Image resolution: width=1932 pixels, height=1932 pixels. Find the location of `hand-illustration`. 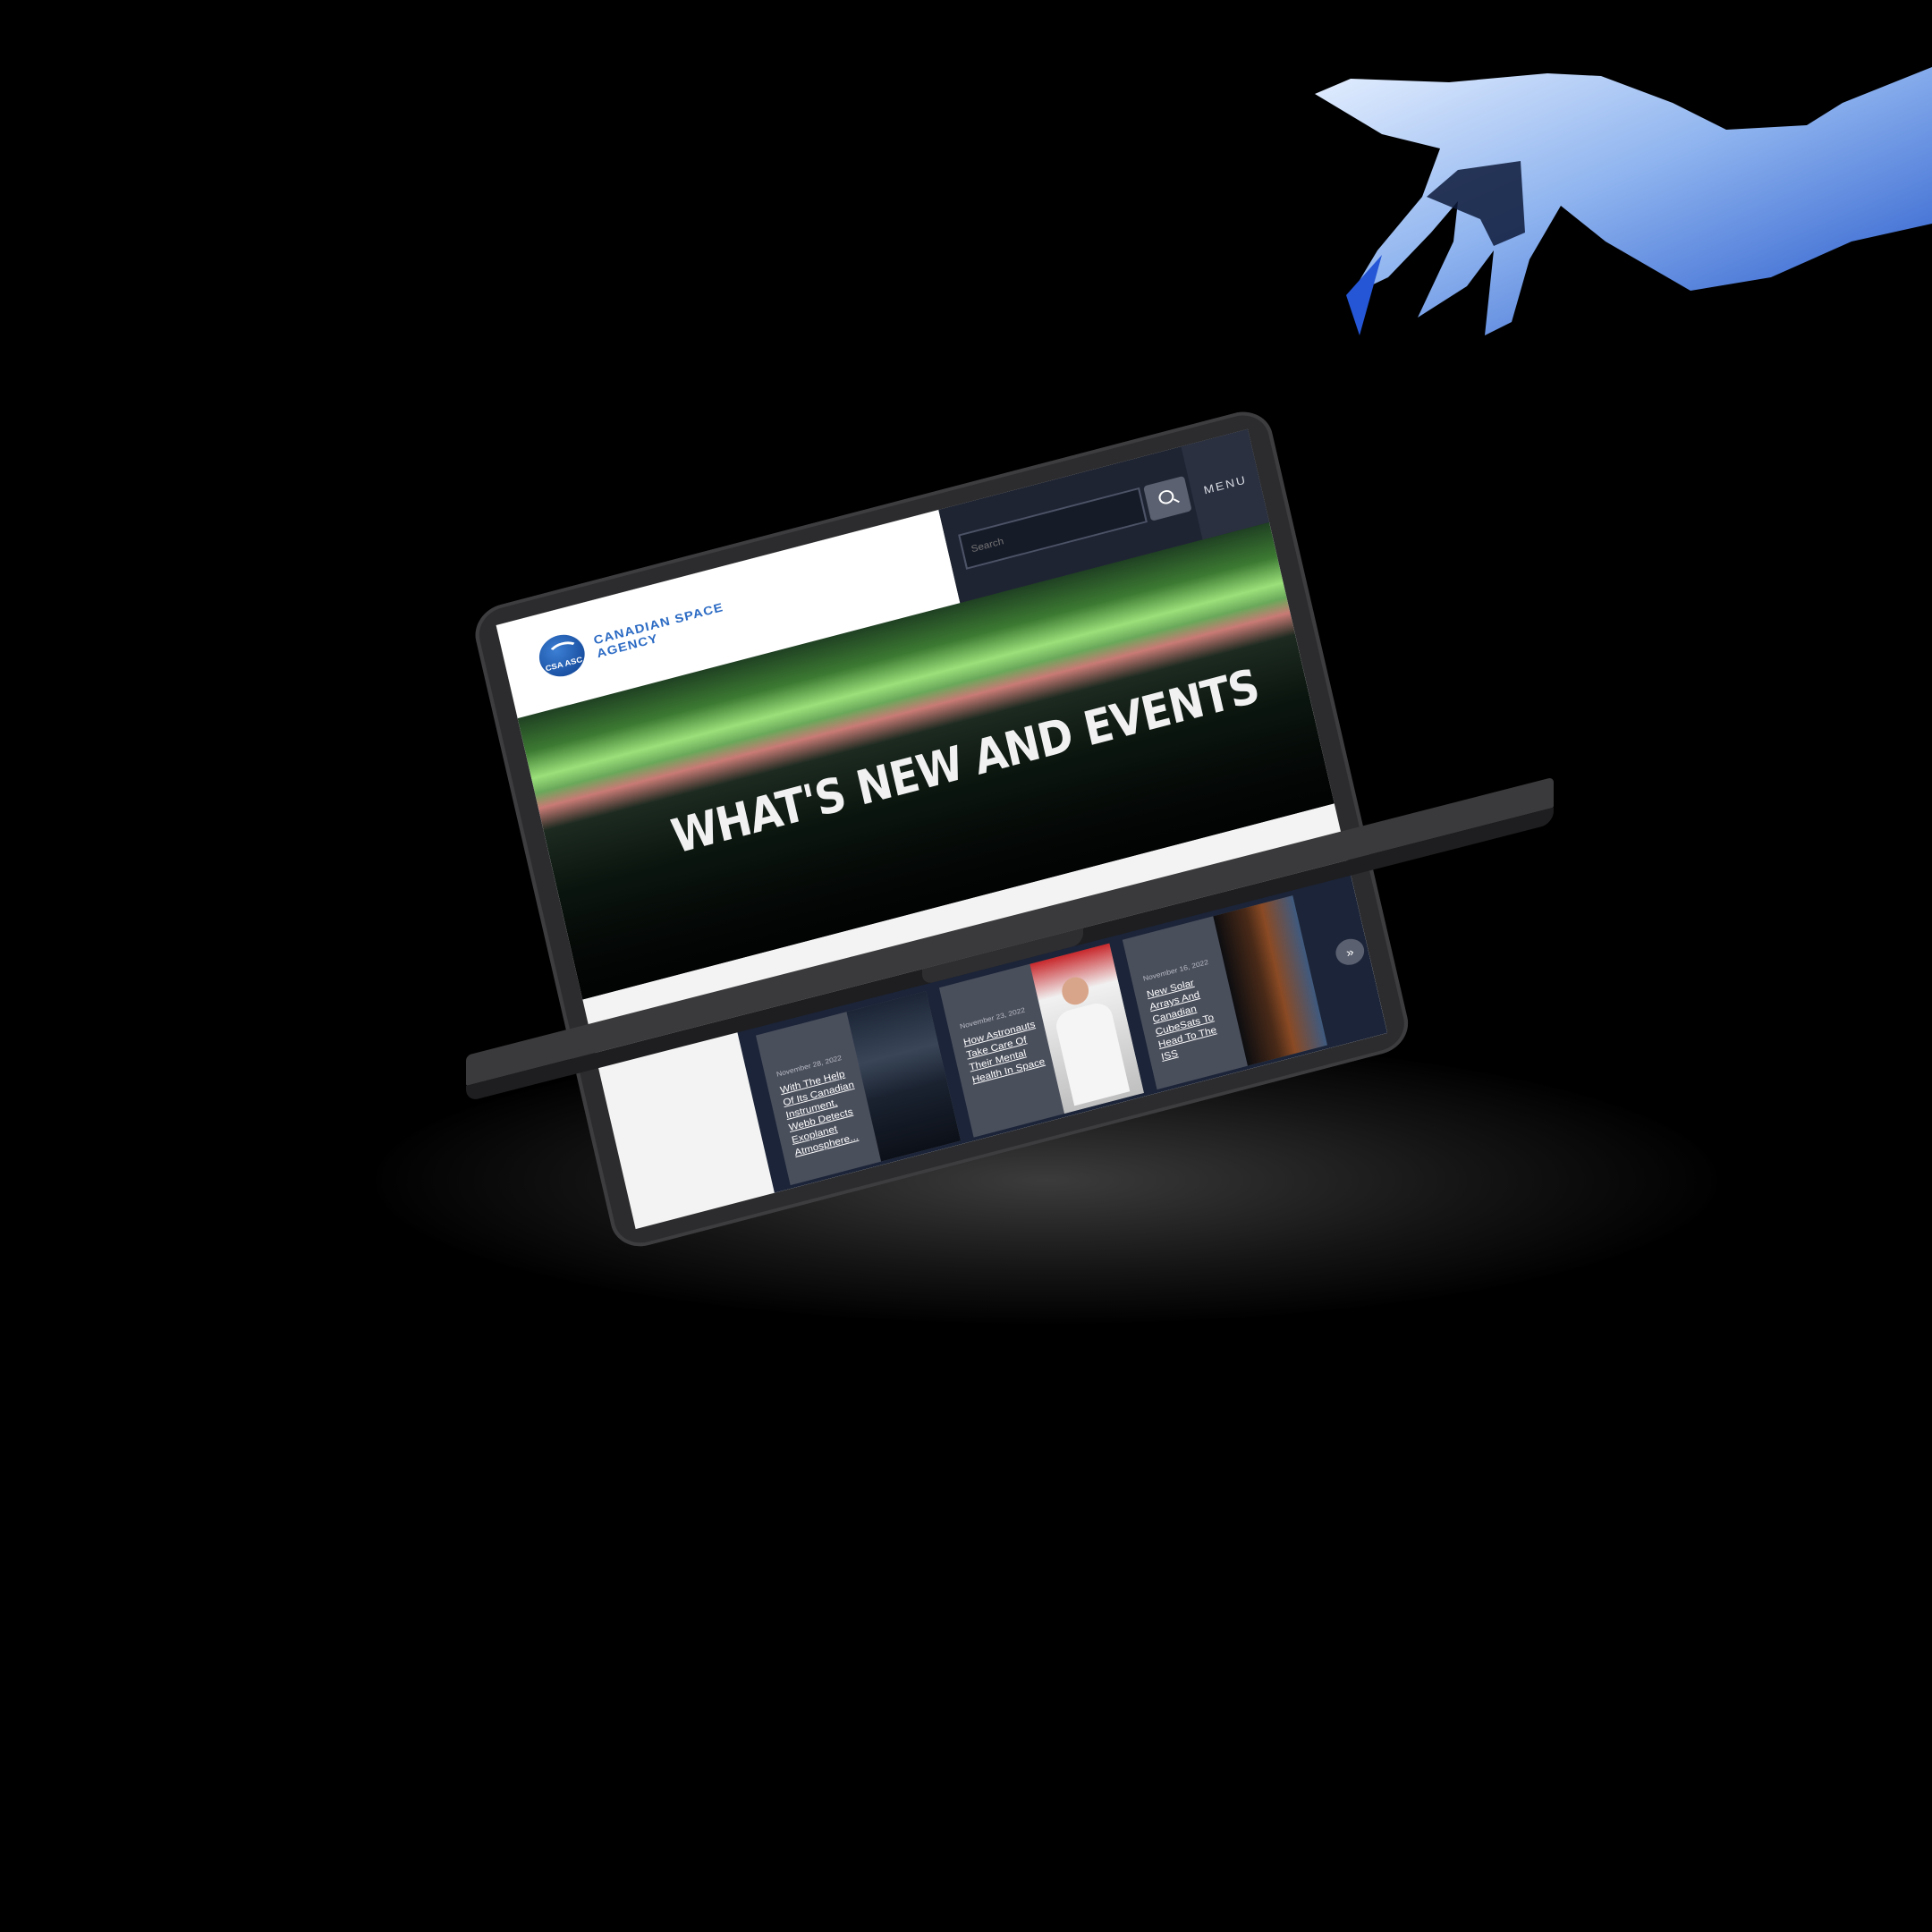

hand-illustration is located at coordinates (1623, 201).